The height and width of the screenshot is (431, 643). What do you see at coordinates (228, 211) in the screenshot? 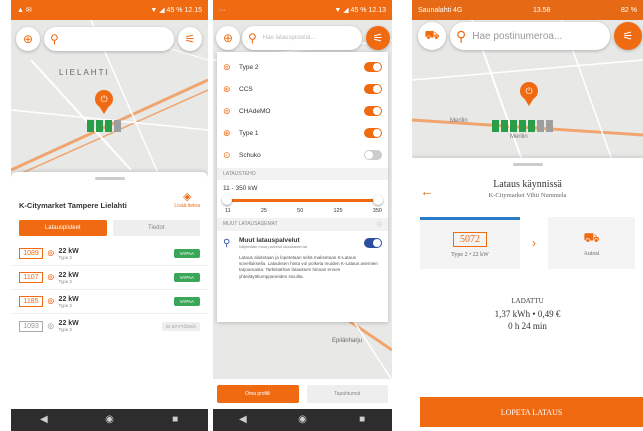
I see `tick-label: 11` at bounding box center [228, 211].